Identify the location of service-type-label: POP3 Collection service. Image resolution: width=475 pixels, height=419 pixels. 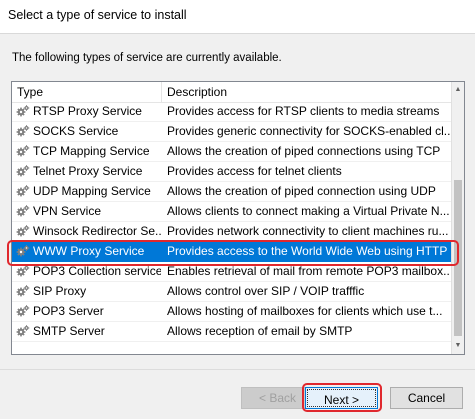
(97, 271).